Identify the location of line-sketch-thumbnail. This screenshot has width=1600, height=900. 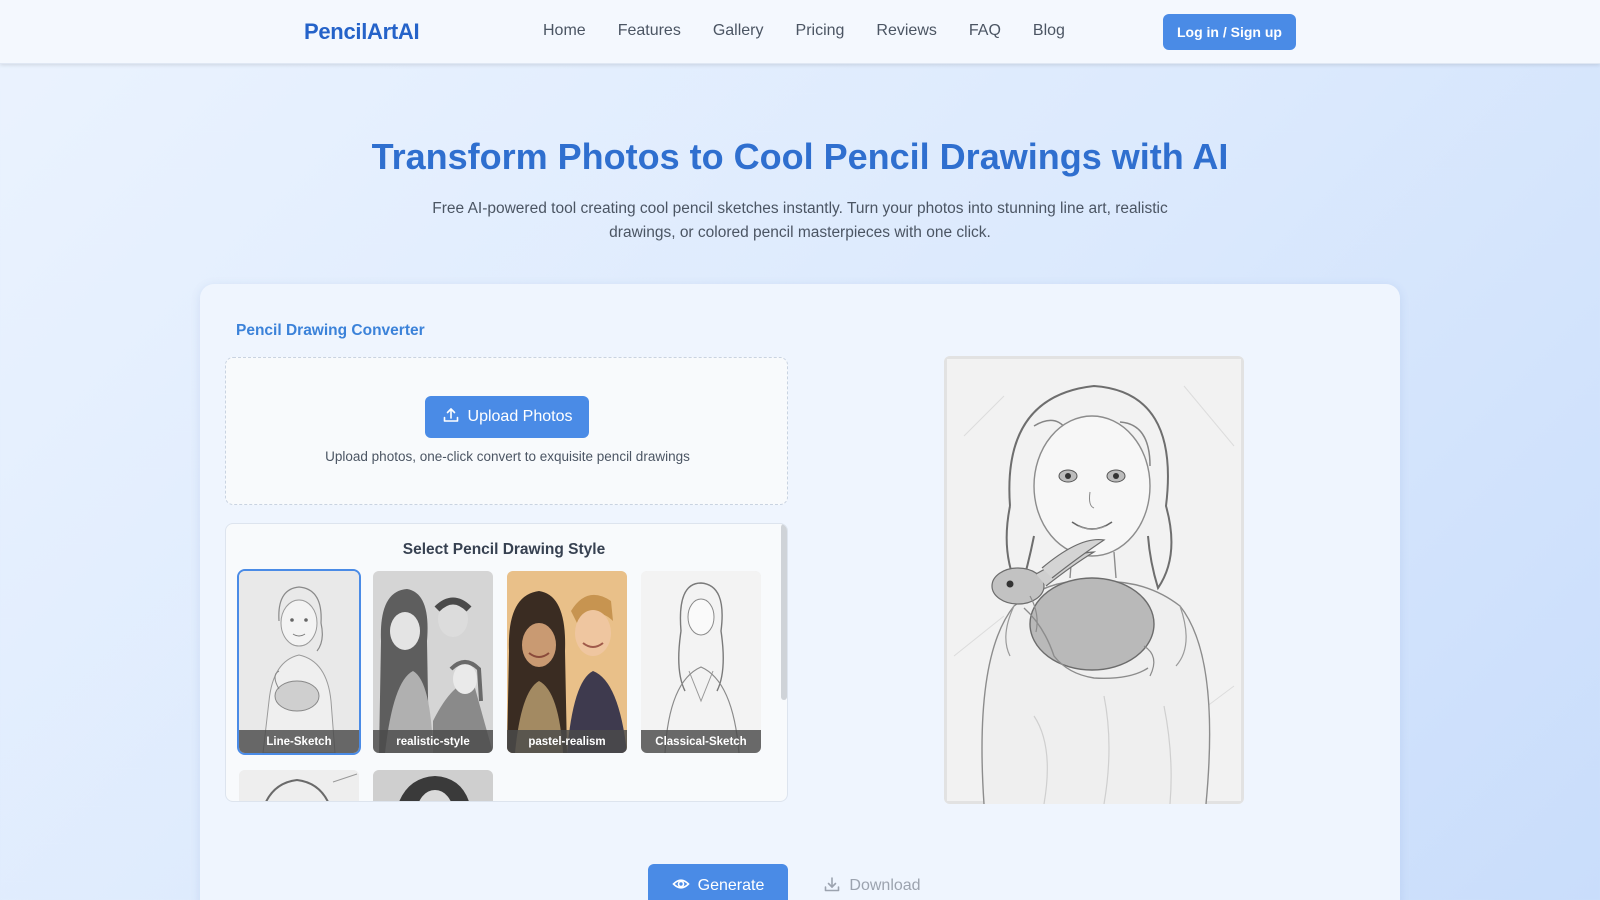
(299, 662).